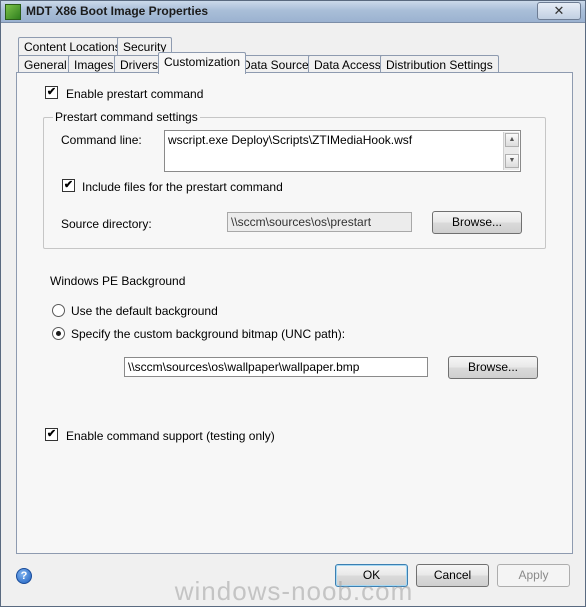 The height and width of the screenshot is (607, 586). Describe the element at coordinates (45, 65) in the screenshot. I see `tab-label: General` at that location.